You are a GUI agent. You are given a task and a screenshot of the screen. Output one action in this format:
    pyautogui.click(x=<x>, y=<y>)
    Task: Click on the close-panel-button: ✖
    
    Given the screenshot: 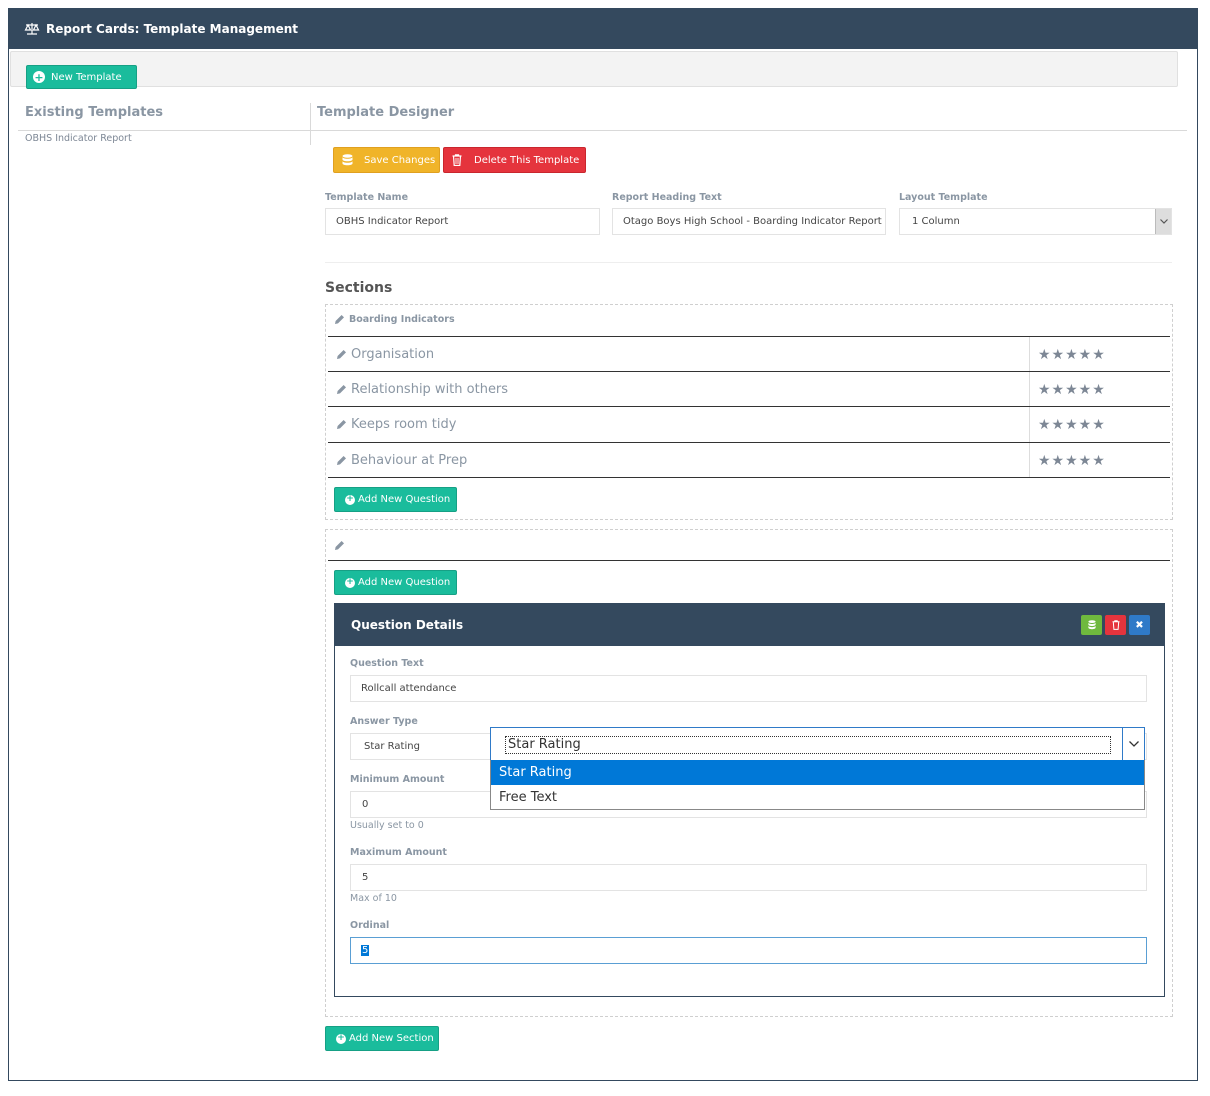 What is the action you would take?
    pyautogui.click(x=1139, y=625)
    